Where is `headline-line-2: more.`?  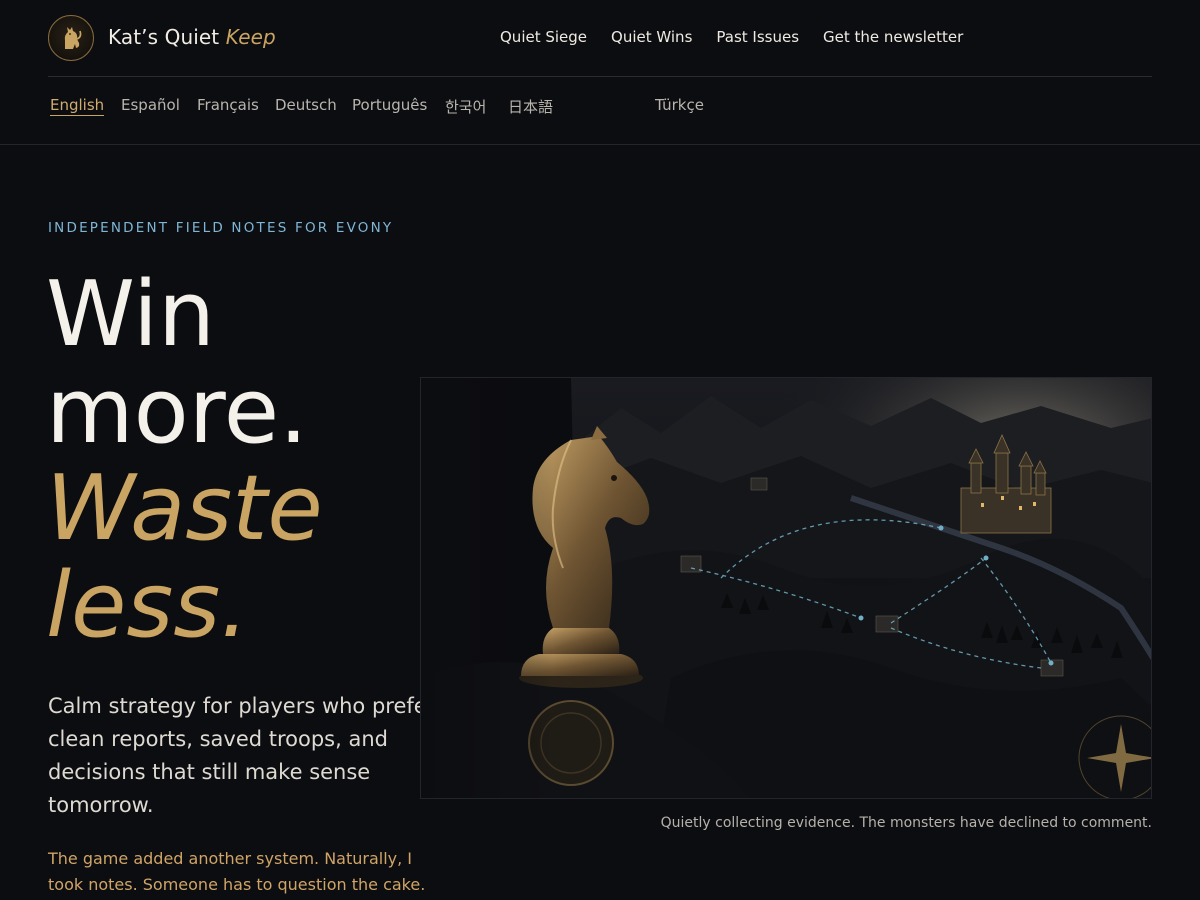 headline-line-2: more. is located at coordinates (177, 411).